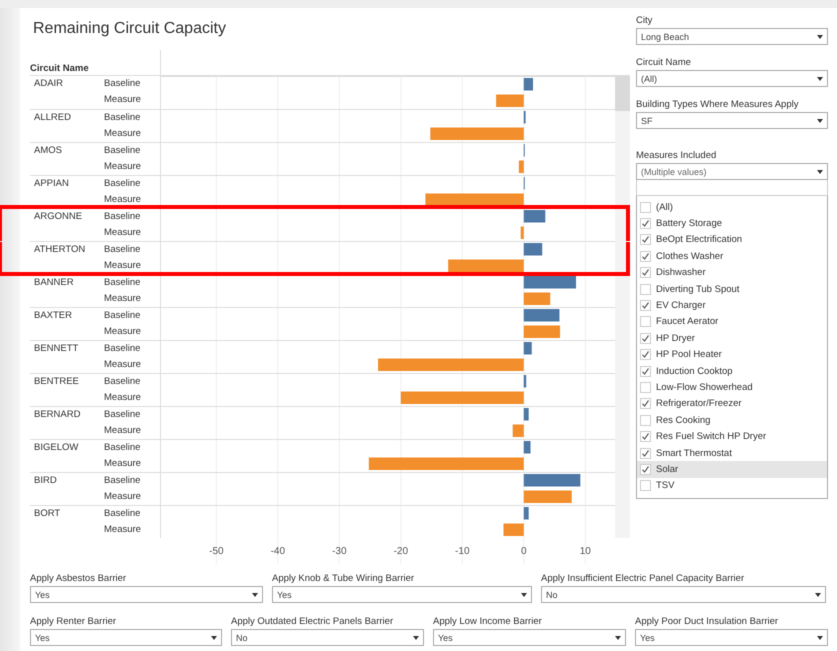  What do you see at coordinates (488, 622) in the screenshot?
I see `filter-label: Apply Low Income Barrier` at bounding box center [488, 622].